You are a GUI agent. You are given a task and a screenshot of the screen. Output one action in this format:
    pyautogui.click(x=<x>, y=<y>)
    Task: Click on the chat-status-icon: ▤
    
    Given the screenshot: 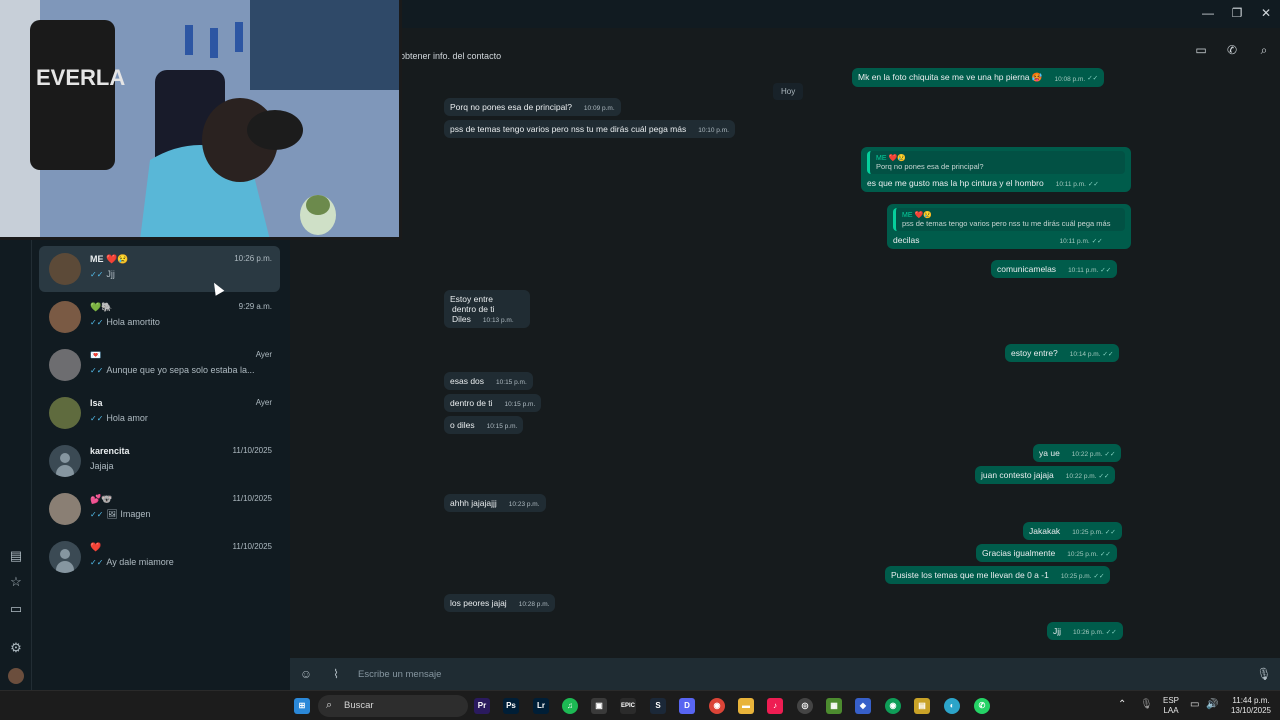 What is the action you would take?
    pyautogui.click(x=16, y=556)
    